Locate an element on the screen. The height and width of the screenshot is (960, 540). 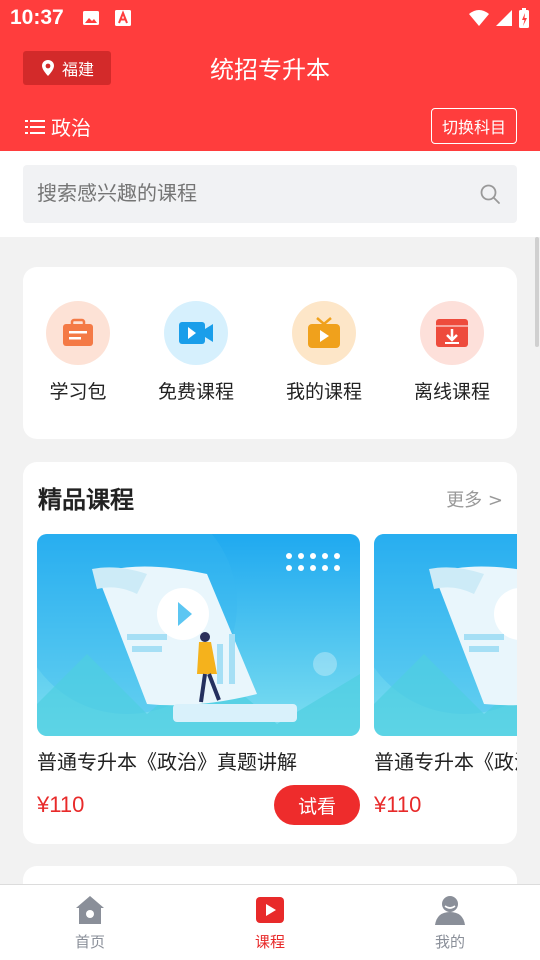
list-menu-icon is located at coordinates (35, 126).